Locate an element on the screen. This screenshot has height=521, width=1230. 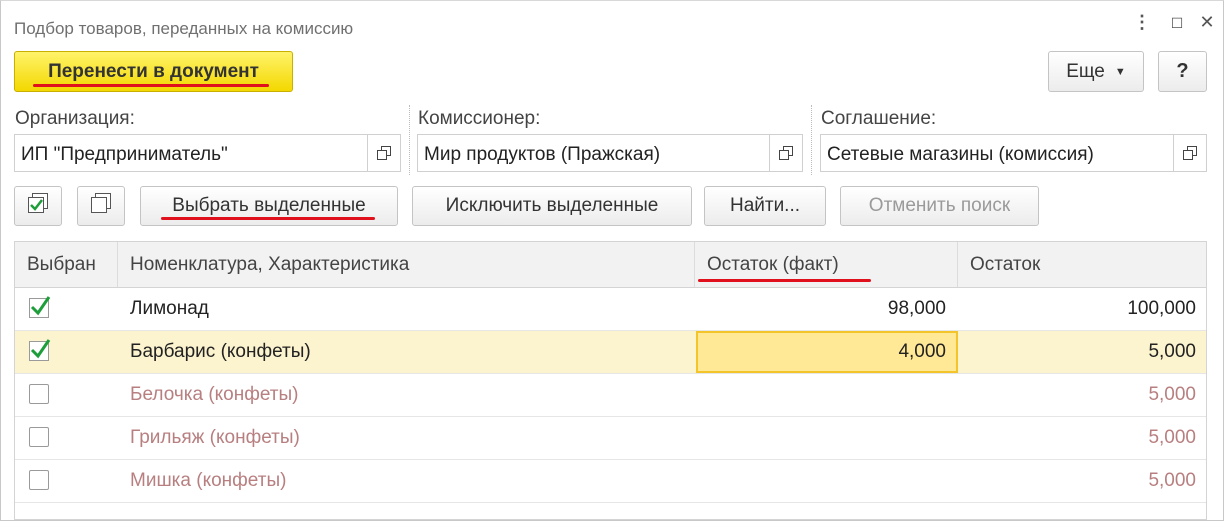
exclude-selected-label: Исключить выделенные is located at coordinates (552, 205).